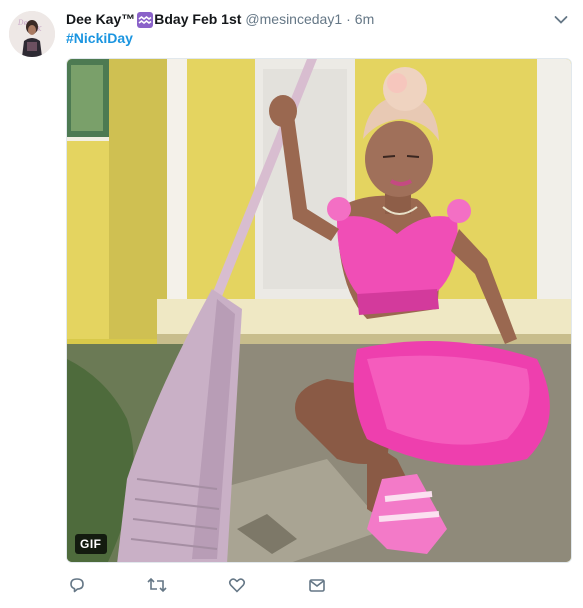 The height and width of the screenshot is (608, 583). Describe the element at coordinates (293, 19) in the screenshot. I see `author-username: @mesinceday1` at that location.